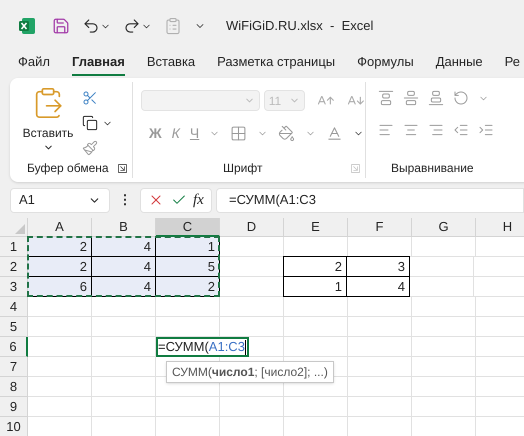 The width and height of the screenshot is (524, 436). I want to click on row-header: 4, so click(14, 307).